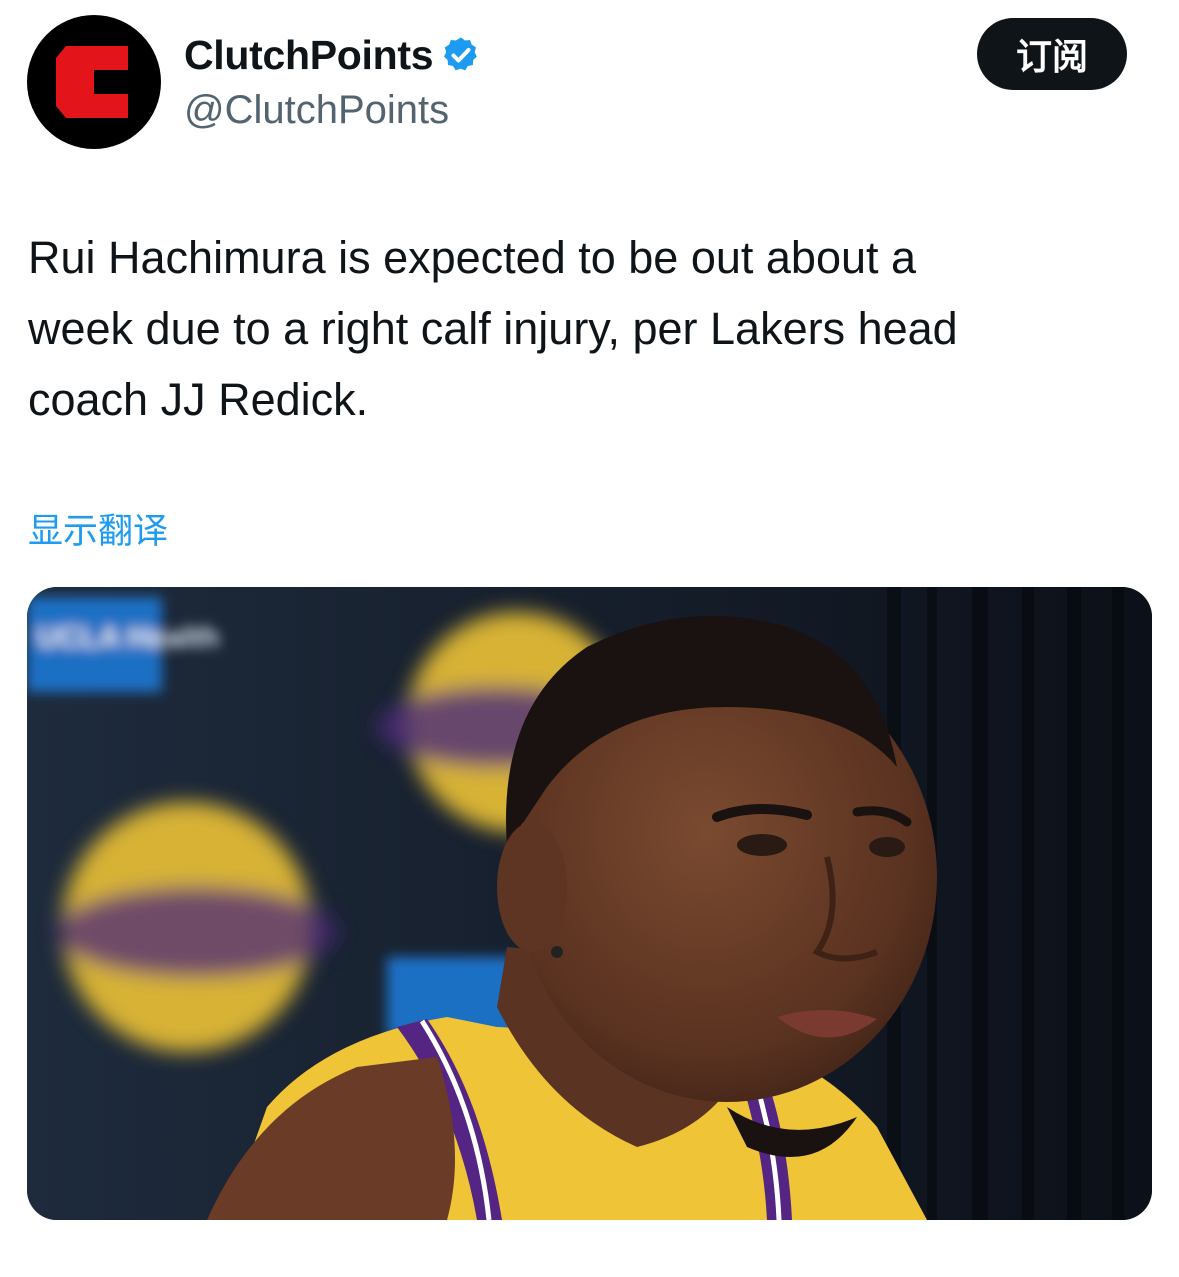 This screenshot has height=1277, width=1179. Describe the element at coordinates (1052, 54) in the screenshot. I see `subscribe-button: 订阅` at that location.